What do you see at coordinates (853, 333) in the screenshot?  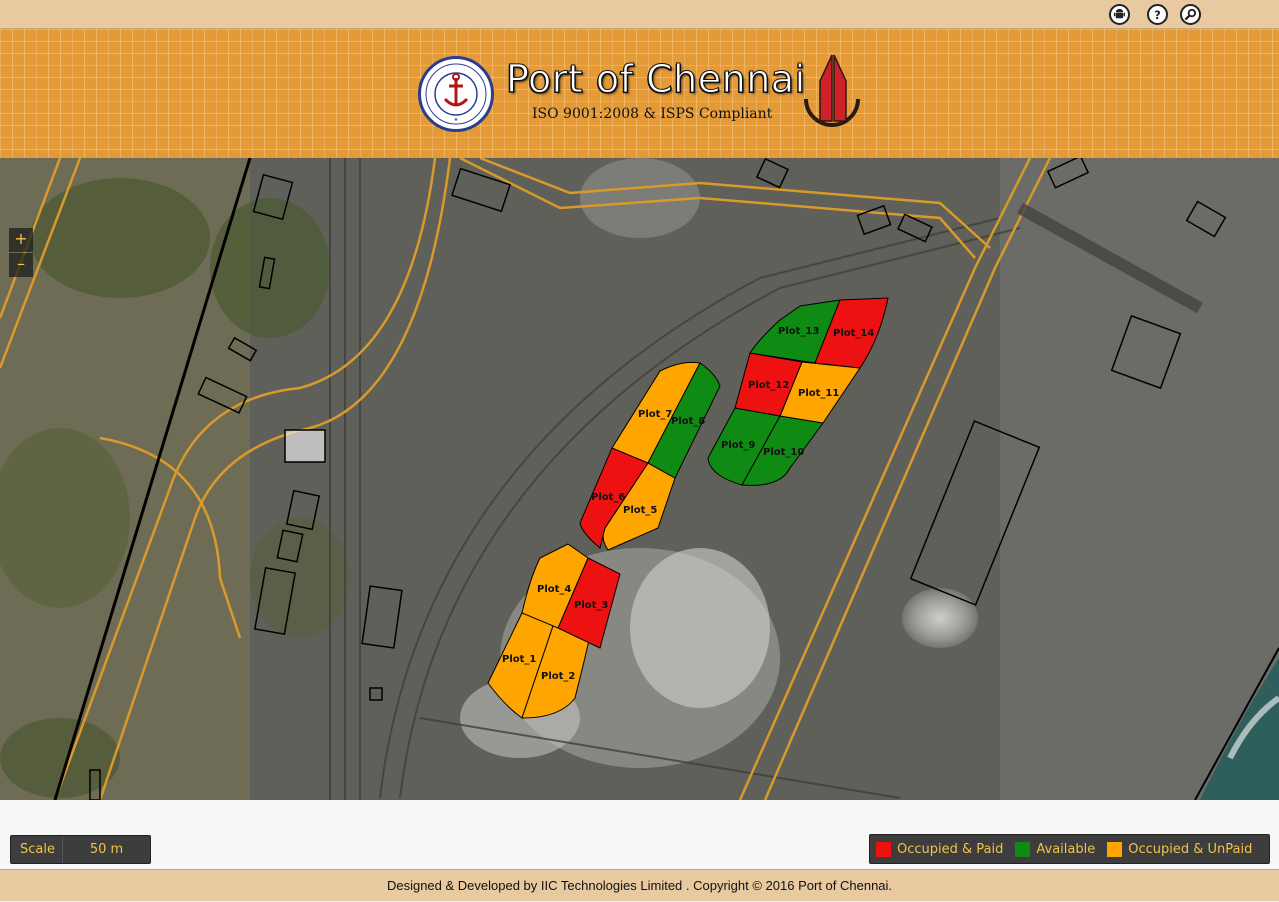 I see `plot-14-label: Plot_14` at bounding box center [853, 333].